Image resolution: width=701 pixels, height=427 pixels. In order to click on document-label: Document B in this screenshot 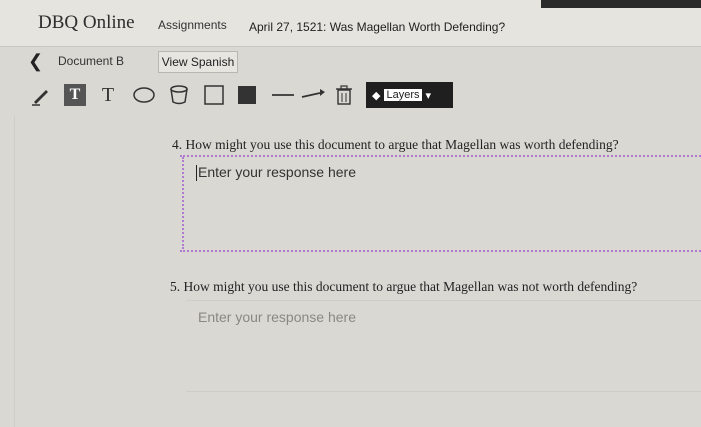, I will do `click(91, 61)`.